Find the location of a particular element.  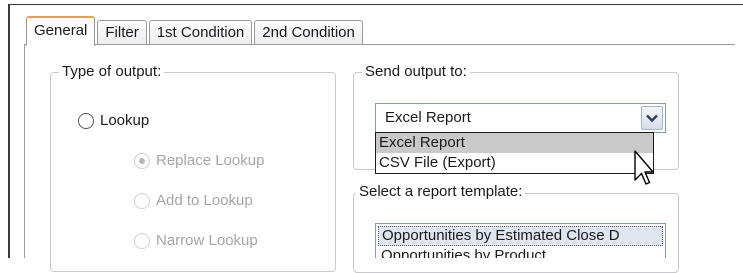

tab-2nd-condition: 2nd Condition is located at coordinates (308, 33).